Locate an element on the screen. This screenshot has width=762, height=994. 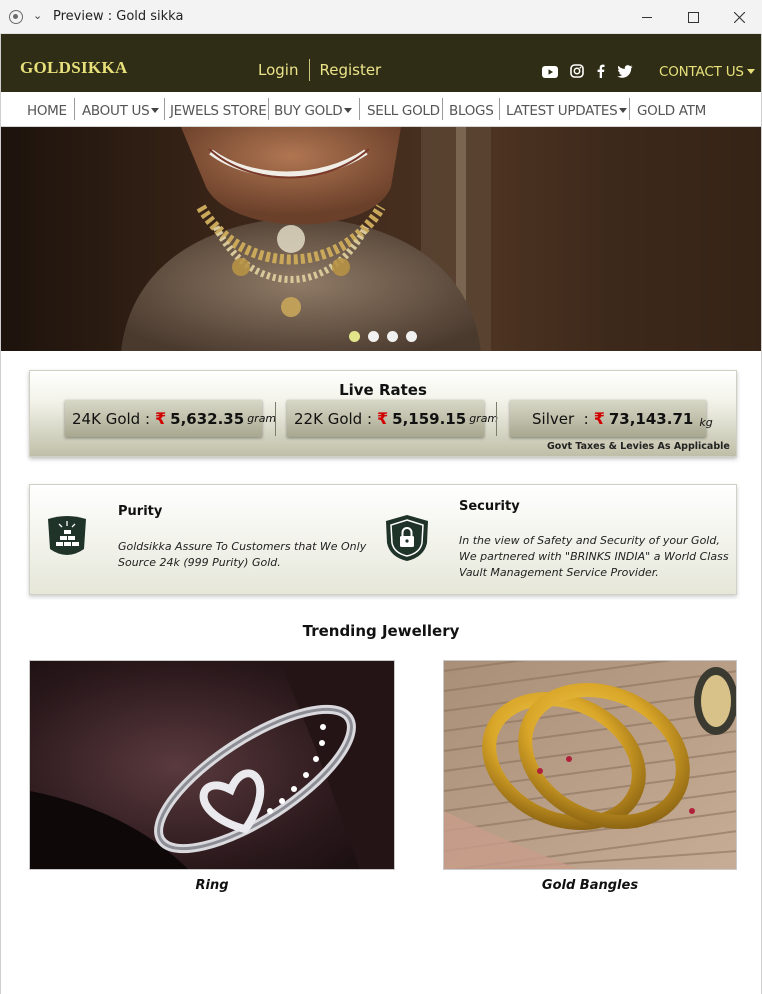
youtube-icon is located at coordinates (550, 74).